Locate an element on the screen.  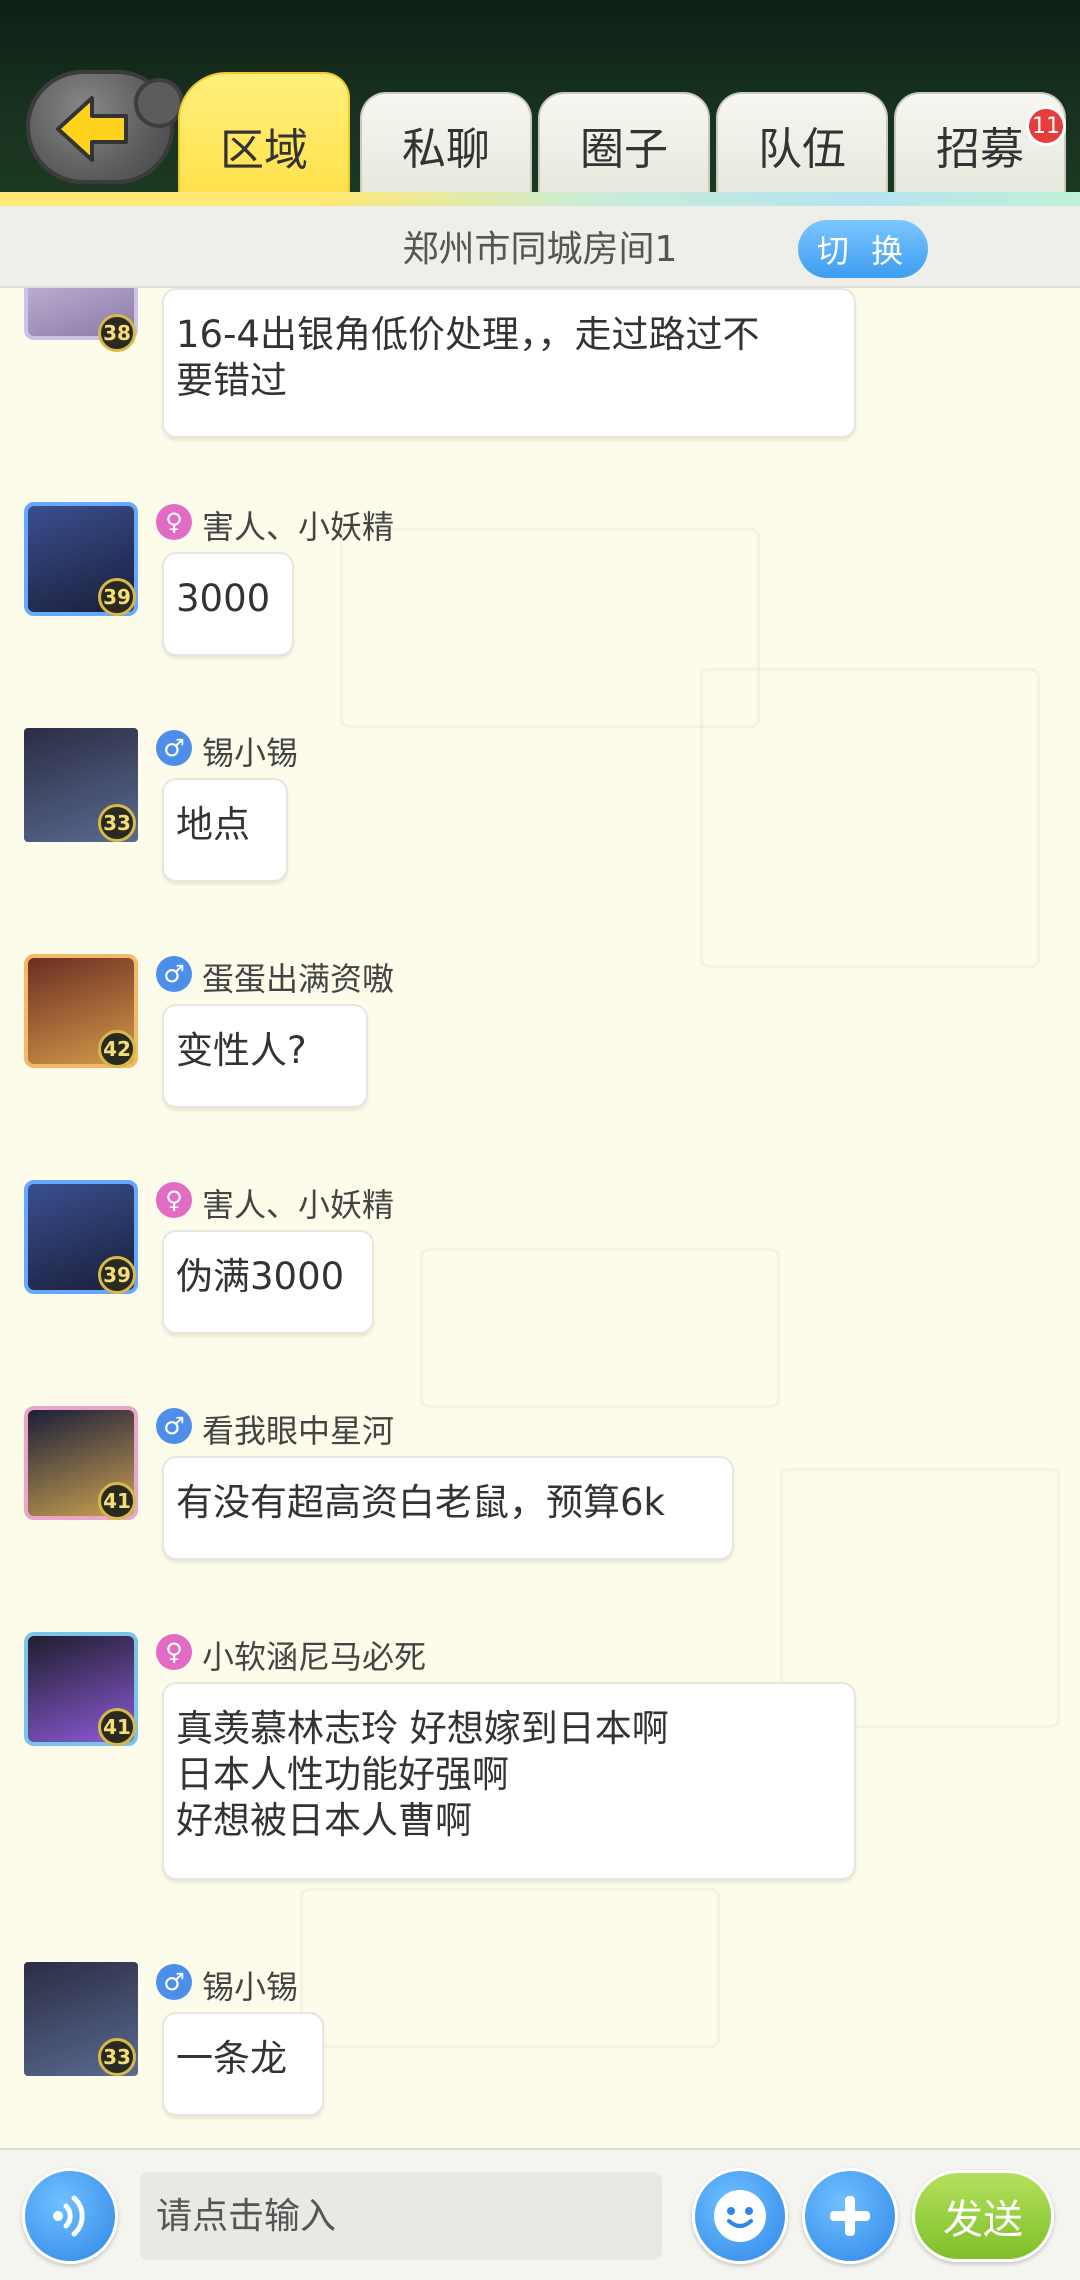
more-options-button is located at coordinates (850, 2216).